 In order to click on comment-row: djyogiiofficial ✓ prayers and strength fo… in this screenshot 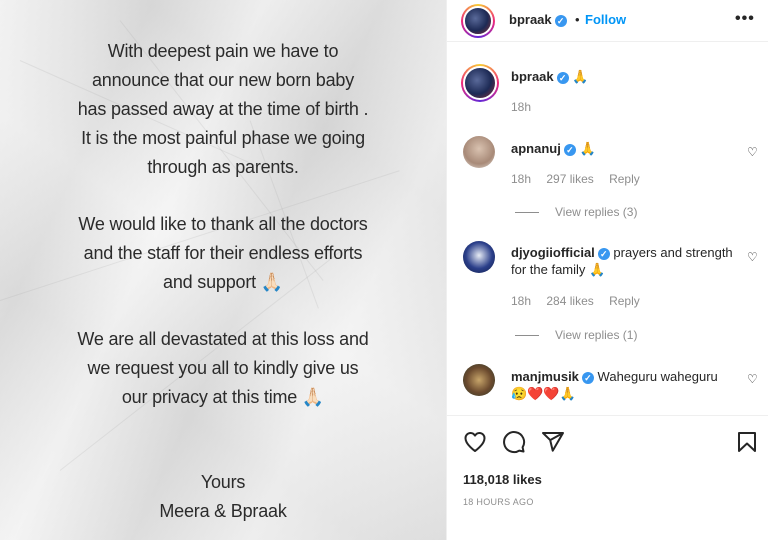, I will do `click(629, 261)`.